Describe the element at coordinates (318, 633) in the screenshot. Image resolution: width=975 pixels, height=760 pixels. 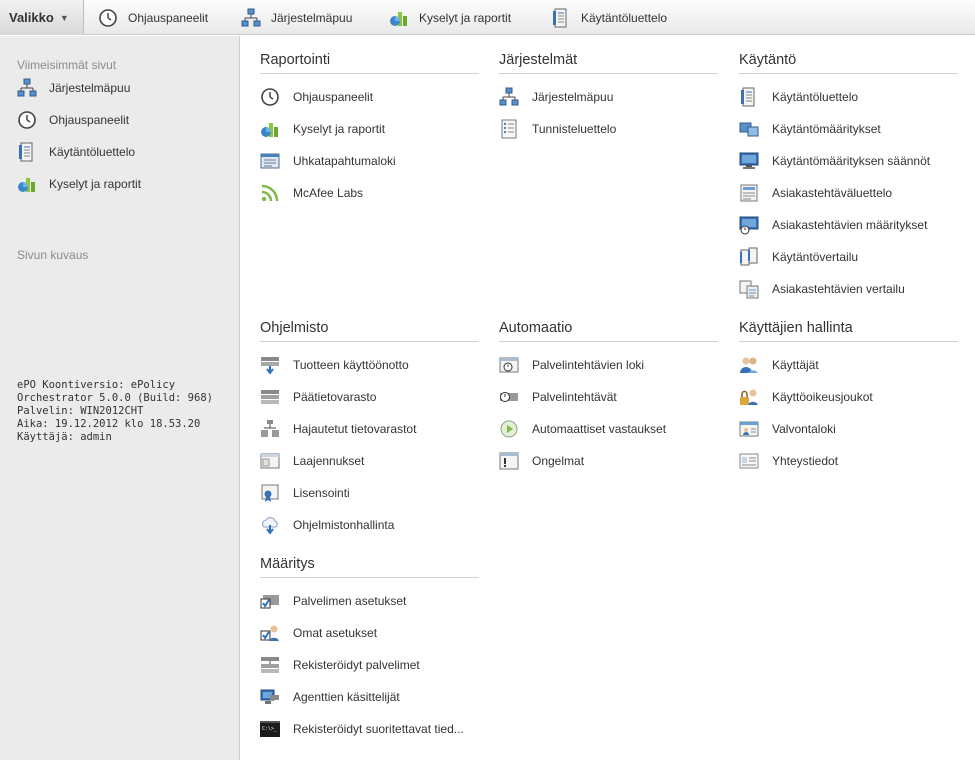
I see `link-personal-settings: Omat asetukset` at that location.